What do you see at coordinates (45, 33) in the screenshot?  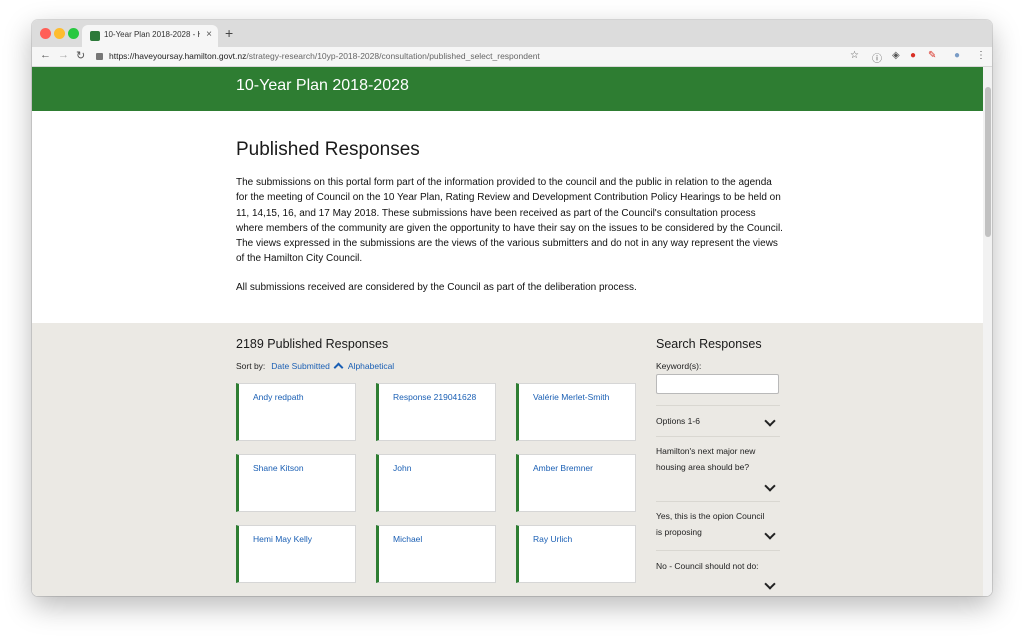 I see `close-window-button` at bounding box center [45, 33].